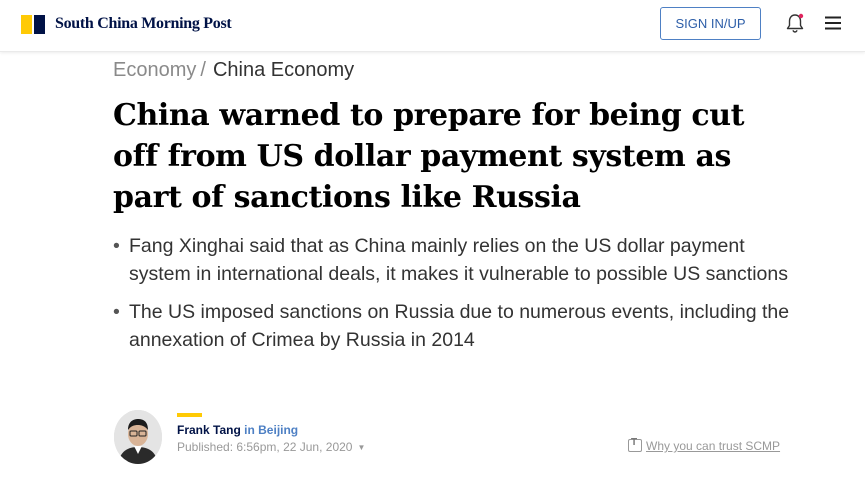 The image size is (865, 477). What do you see at coordinates (713, 446) in the screenshot?
I see `trust-link-text: Why you can trust SCMP` at bounding box center [713, 446].